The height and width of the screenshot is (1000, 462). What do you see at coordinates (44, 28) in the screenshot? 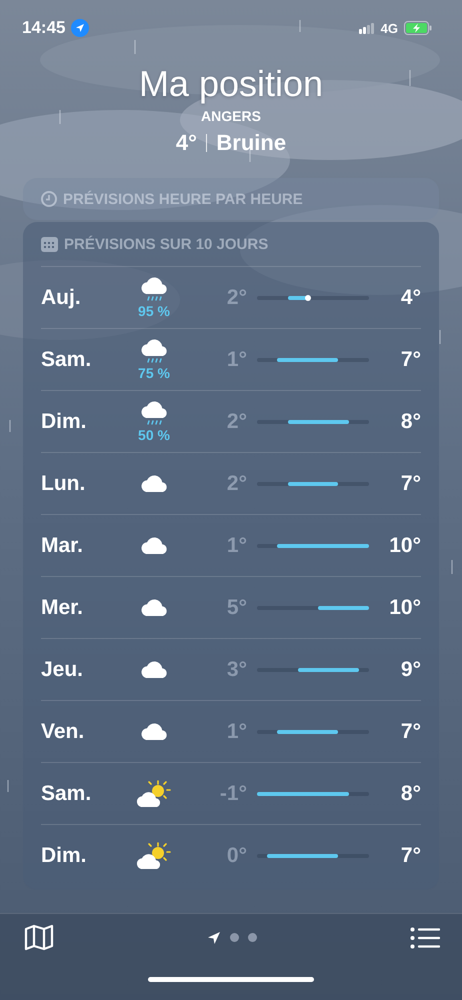
I see `status-time: 14:45` at bounding box center [44, 28].